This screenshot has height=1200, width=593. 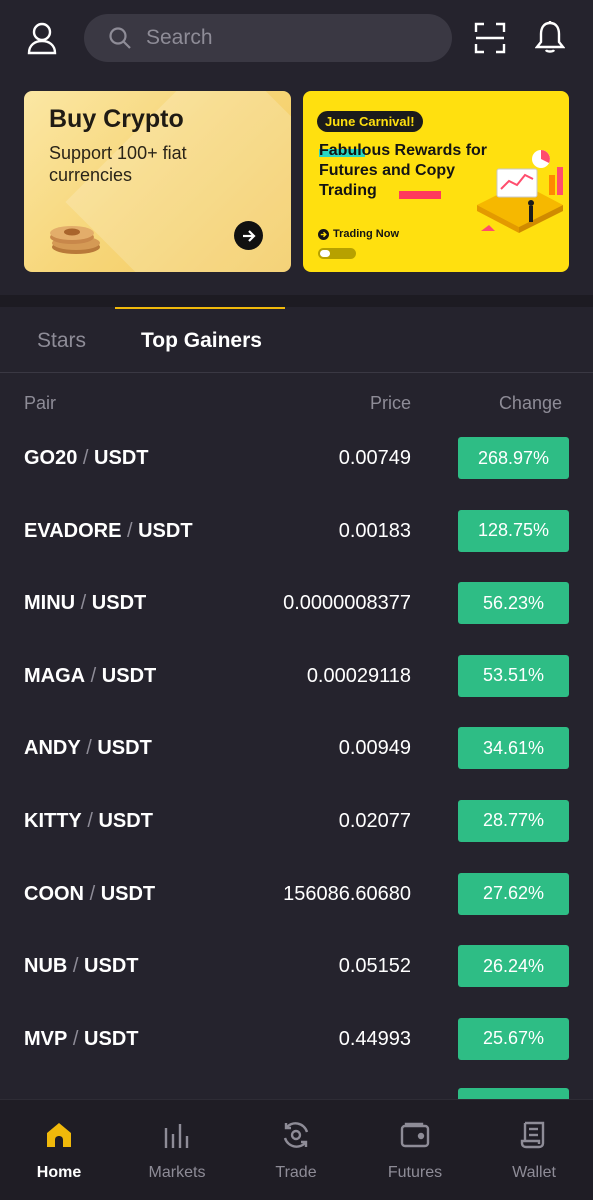 I want to click on nav-wallet-label: Wallet, so click(x=534, y=1172).